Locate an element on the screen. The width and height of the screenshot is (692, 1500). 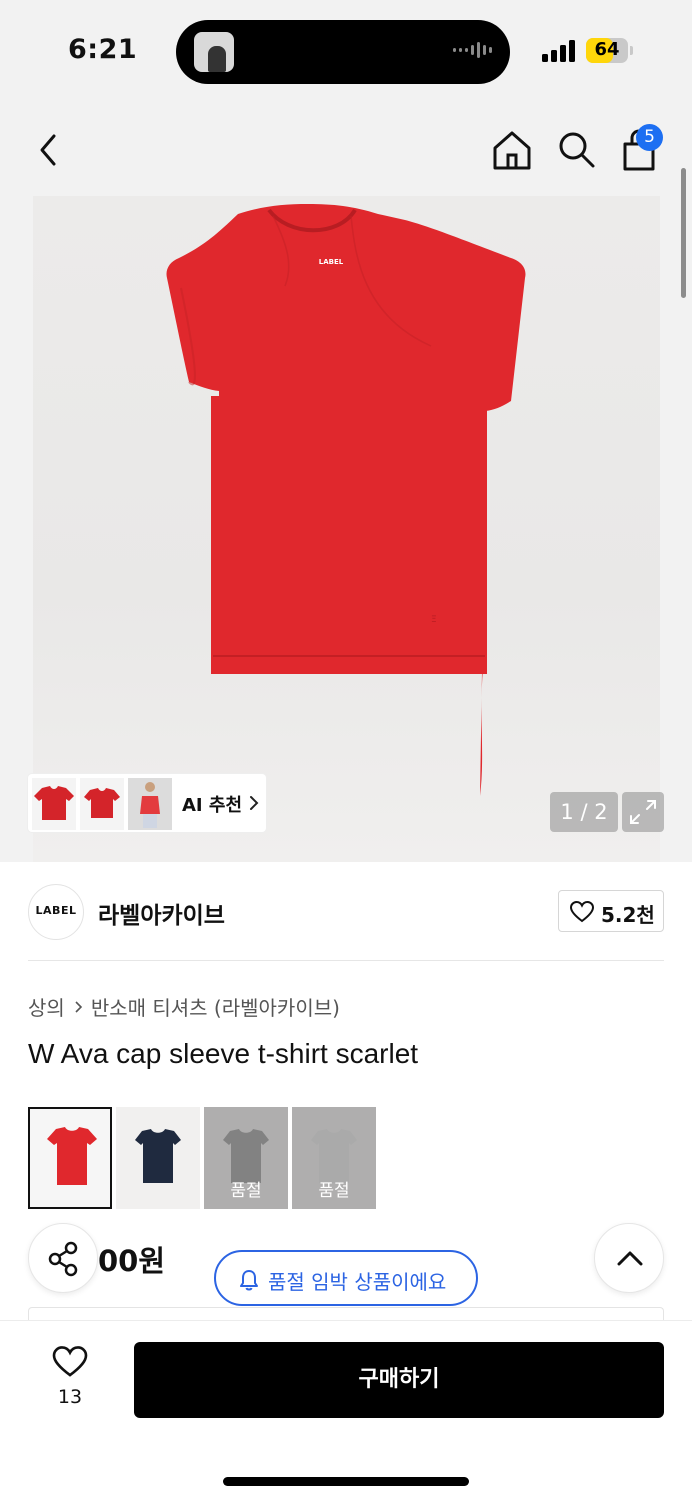
share-icon is located at coordinates (63, 1259).